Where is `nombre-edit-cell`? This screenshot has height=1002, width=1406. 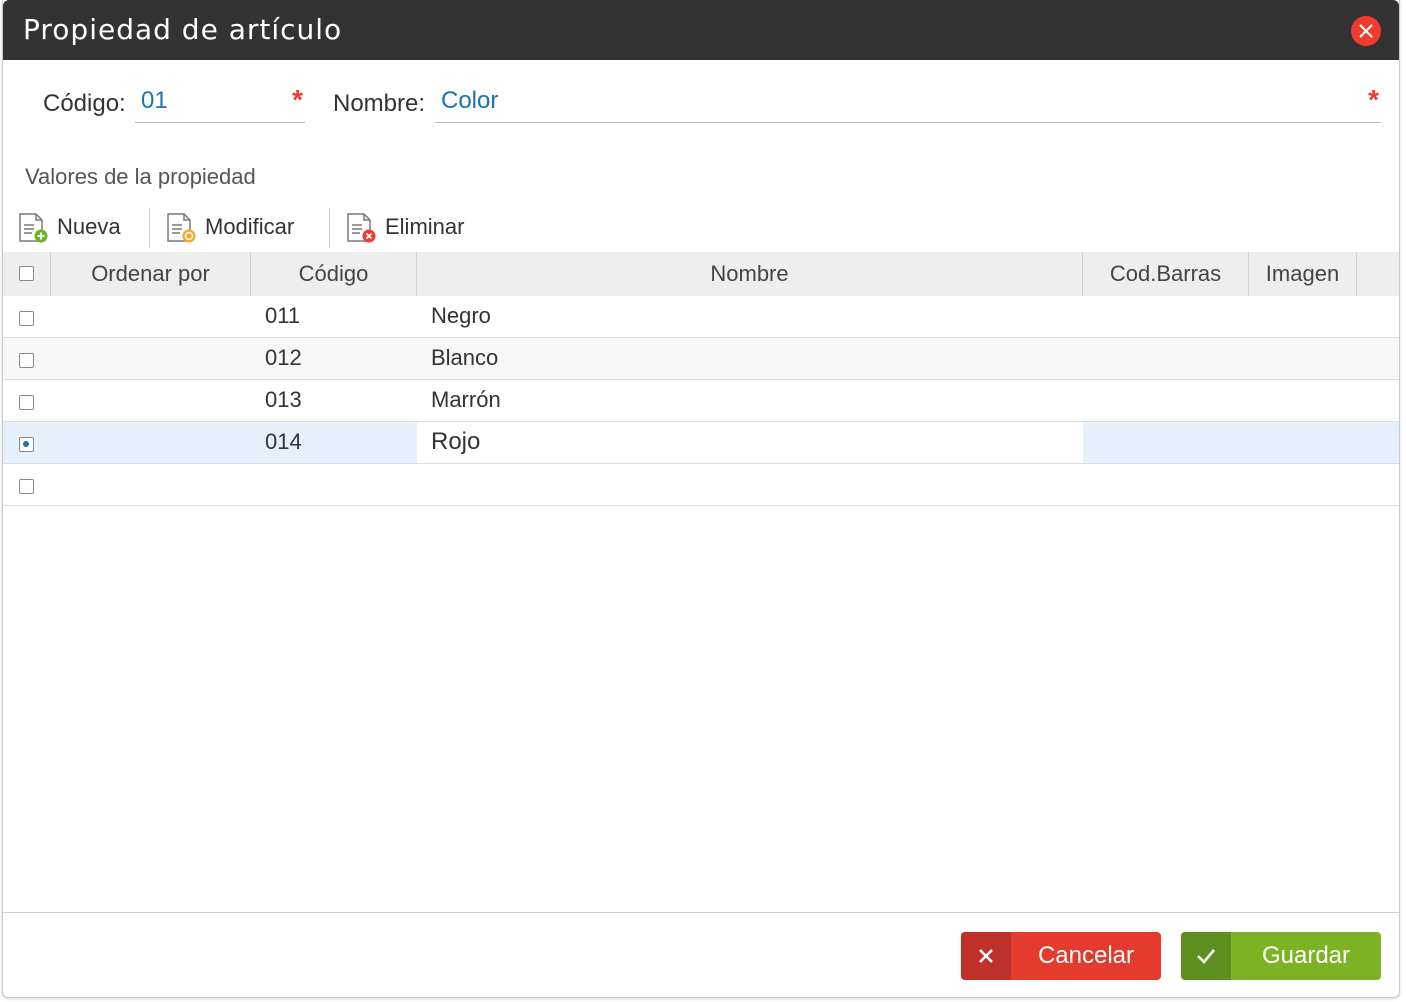
nombre-edit-cell is located at coordinates (750, 442).